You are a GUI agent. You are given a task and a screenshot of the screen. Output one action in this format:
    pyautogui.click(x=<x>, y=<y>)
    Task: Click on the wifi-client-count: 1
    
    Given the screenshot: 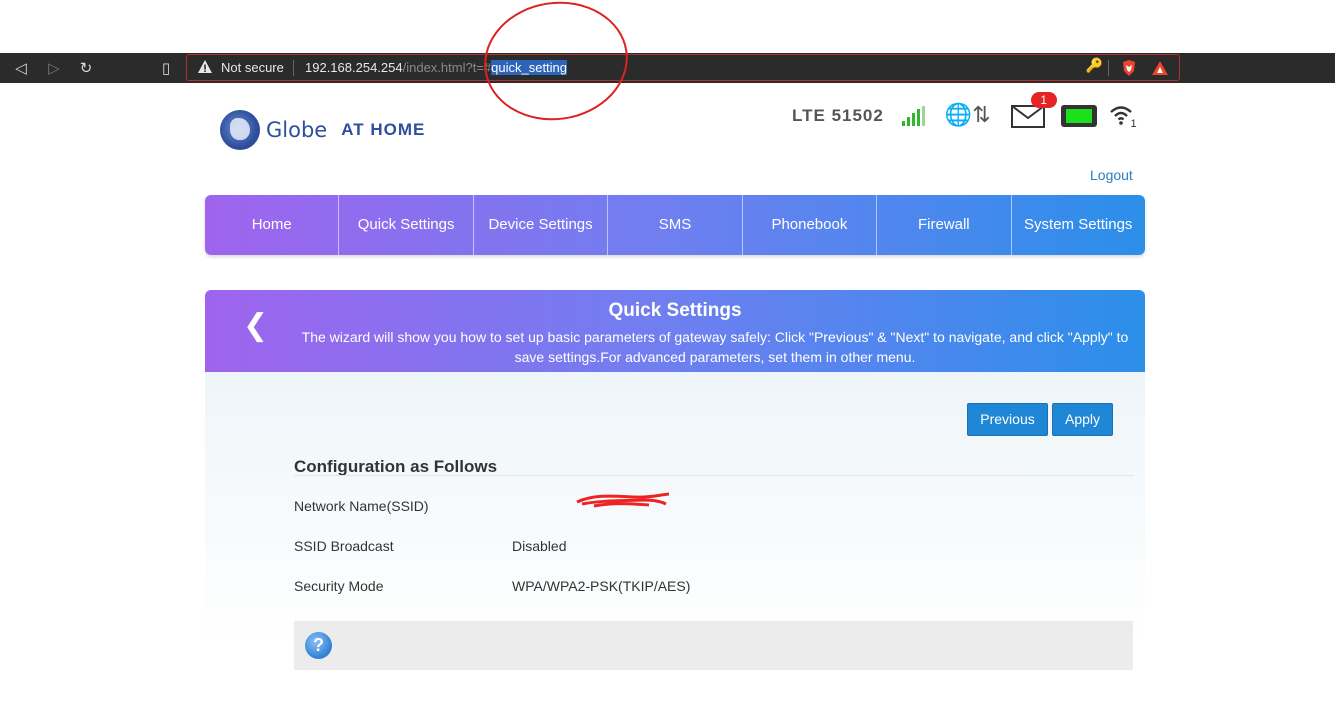 What is the action you would take?
    pyautogui.click(x=1133, y=123)
    